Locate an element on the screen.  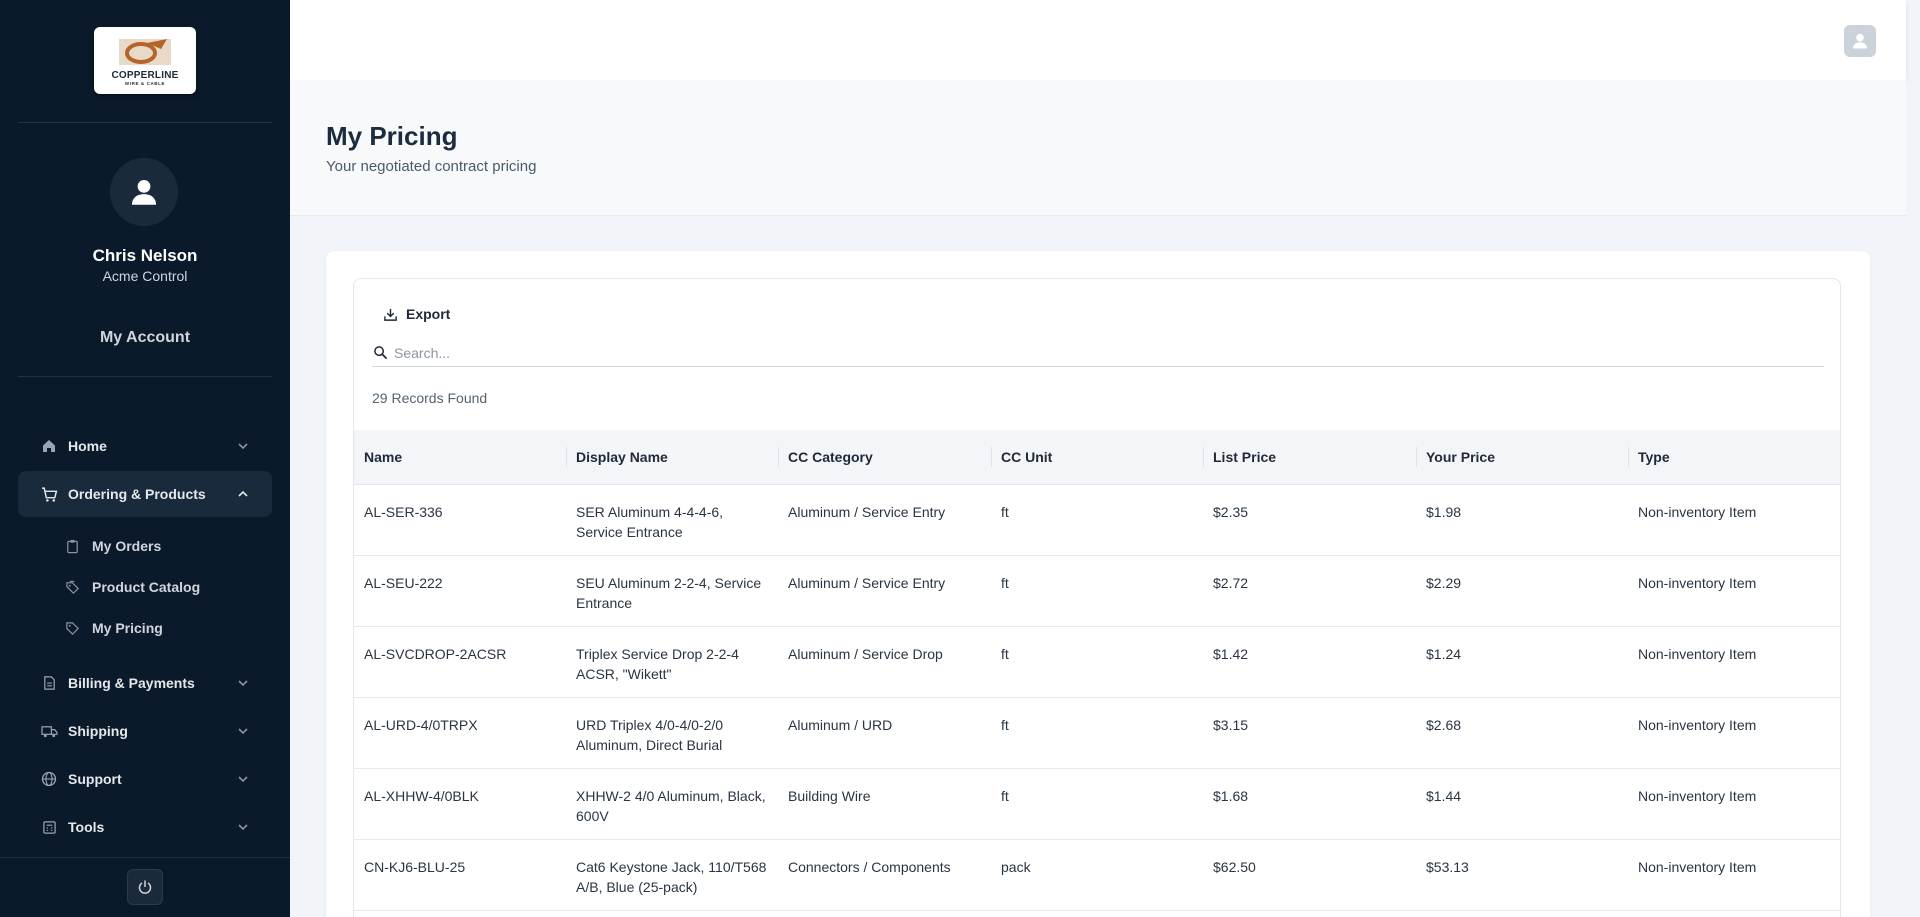
column-header-label: Type is located at coordinates (1654, 456).